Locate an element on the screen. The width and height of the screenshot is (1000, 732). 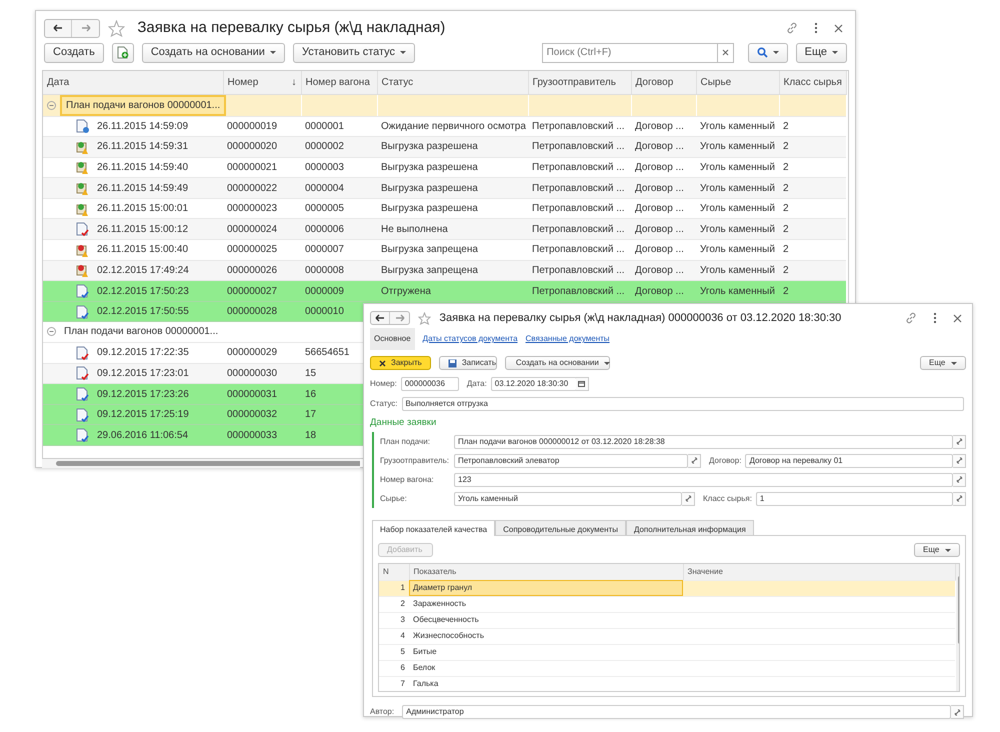
column-header: Дата is located at coordinates (58, 82).